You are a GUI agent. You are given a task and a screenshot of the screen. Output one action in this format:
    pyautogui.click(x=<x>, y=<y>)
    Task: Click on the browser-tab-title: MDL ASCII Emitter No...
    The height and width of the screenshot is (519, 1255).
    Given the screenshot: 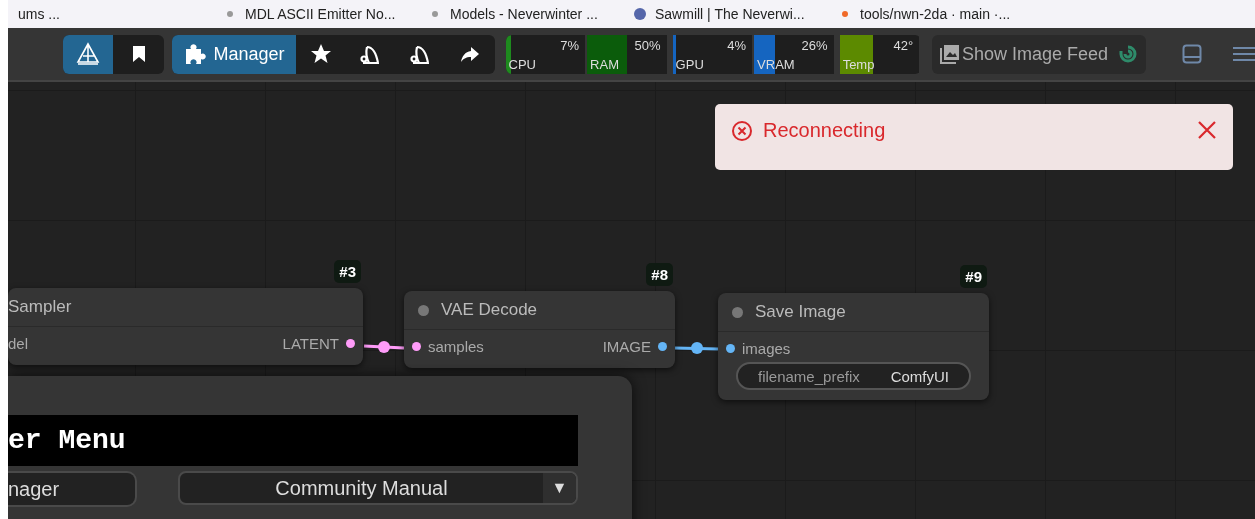 What is the action you would take?
    pyautogui.click(x=320, y=14)
    